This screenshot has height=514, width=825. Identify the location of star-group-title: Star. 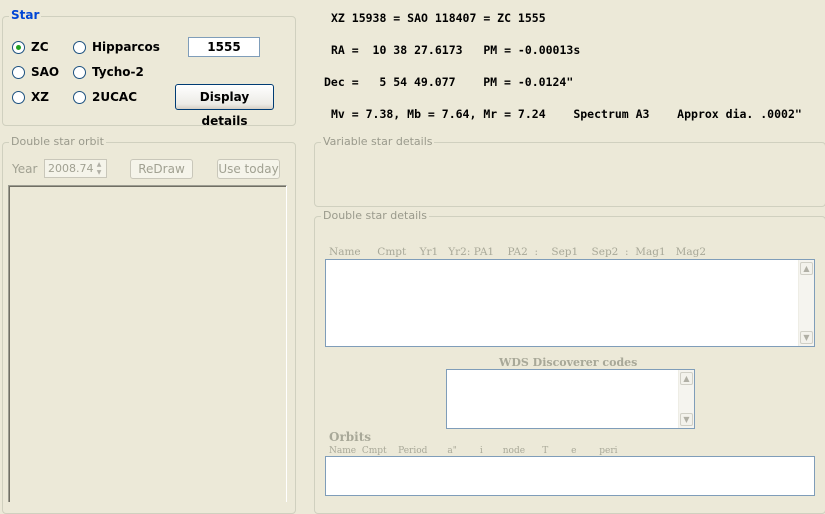
(25, 15).